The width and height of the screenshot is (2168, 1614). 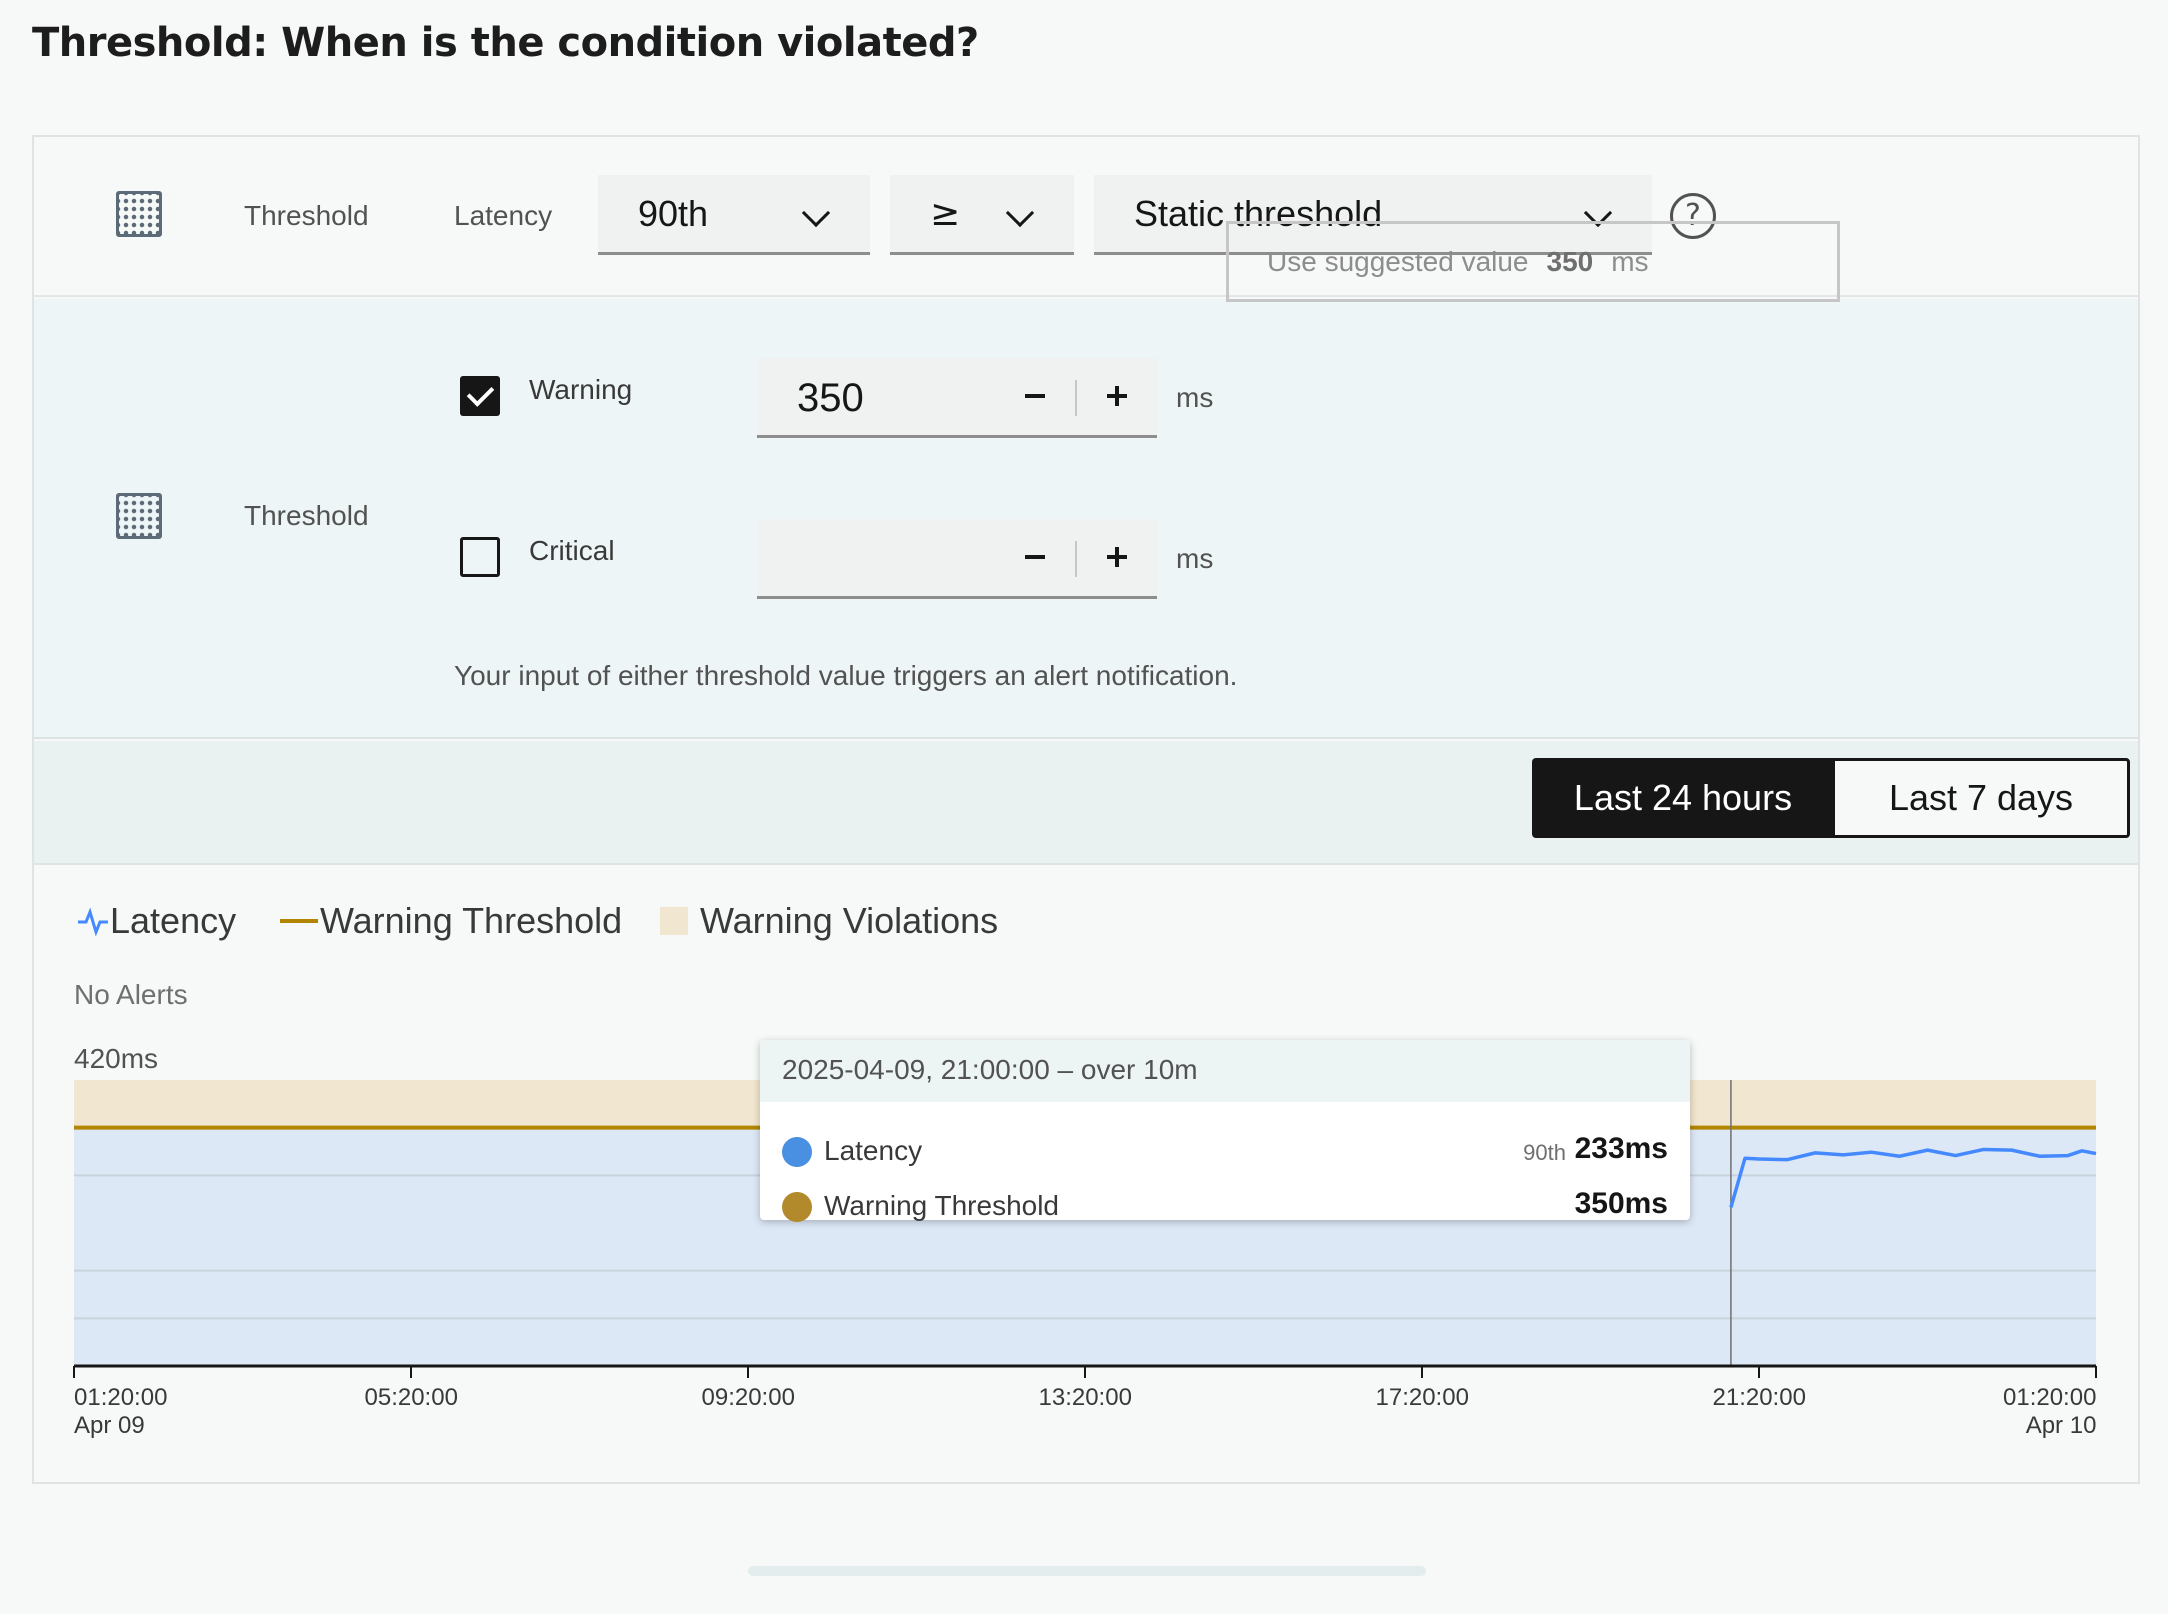 I want to click on x-tick-time: 21:20:00, so click(x=1759, y=1397).